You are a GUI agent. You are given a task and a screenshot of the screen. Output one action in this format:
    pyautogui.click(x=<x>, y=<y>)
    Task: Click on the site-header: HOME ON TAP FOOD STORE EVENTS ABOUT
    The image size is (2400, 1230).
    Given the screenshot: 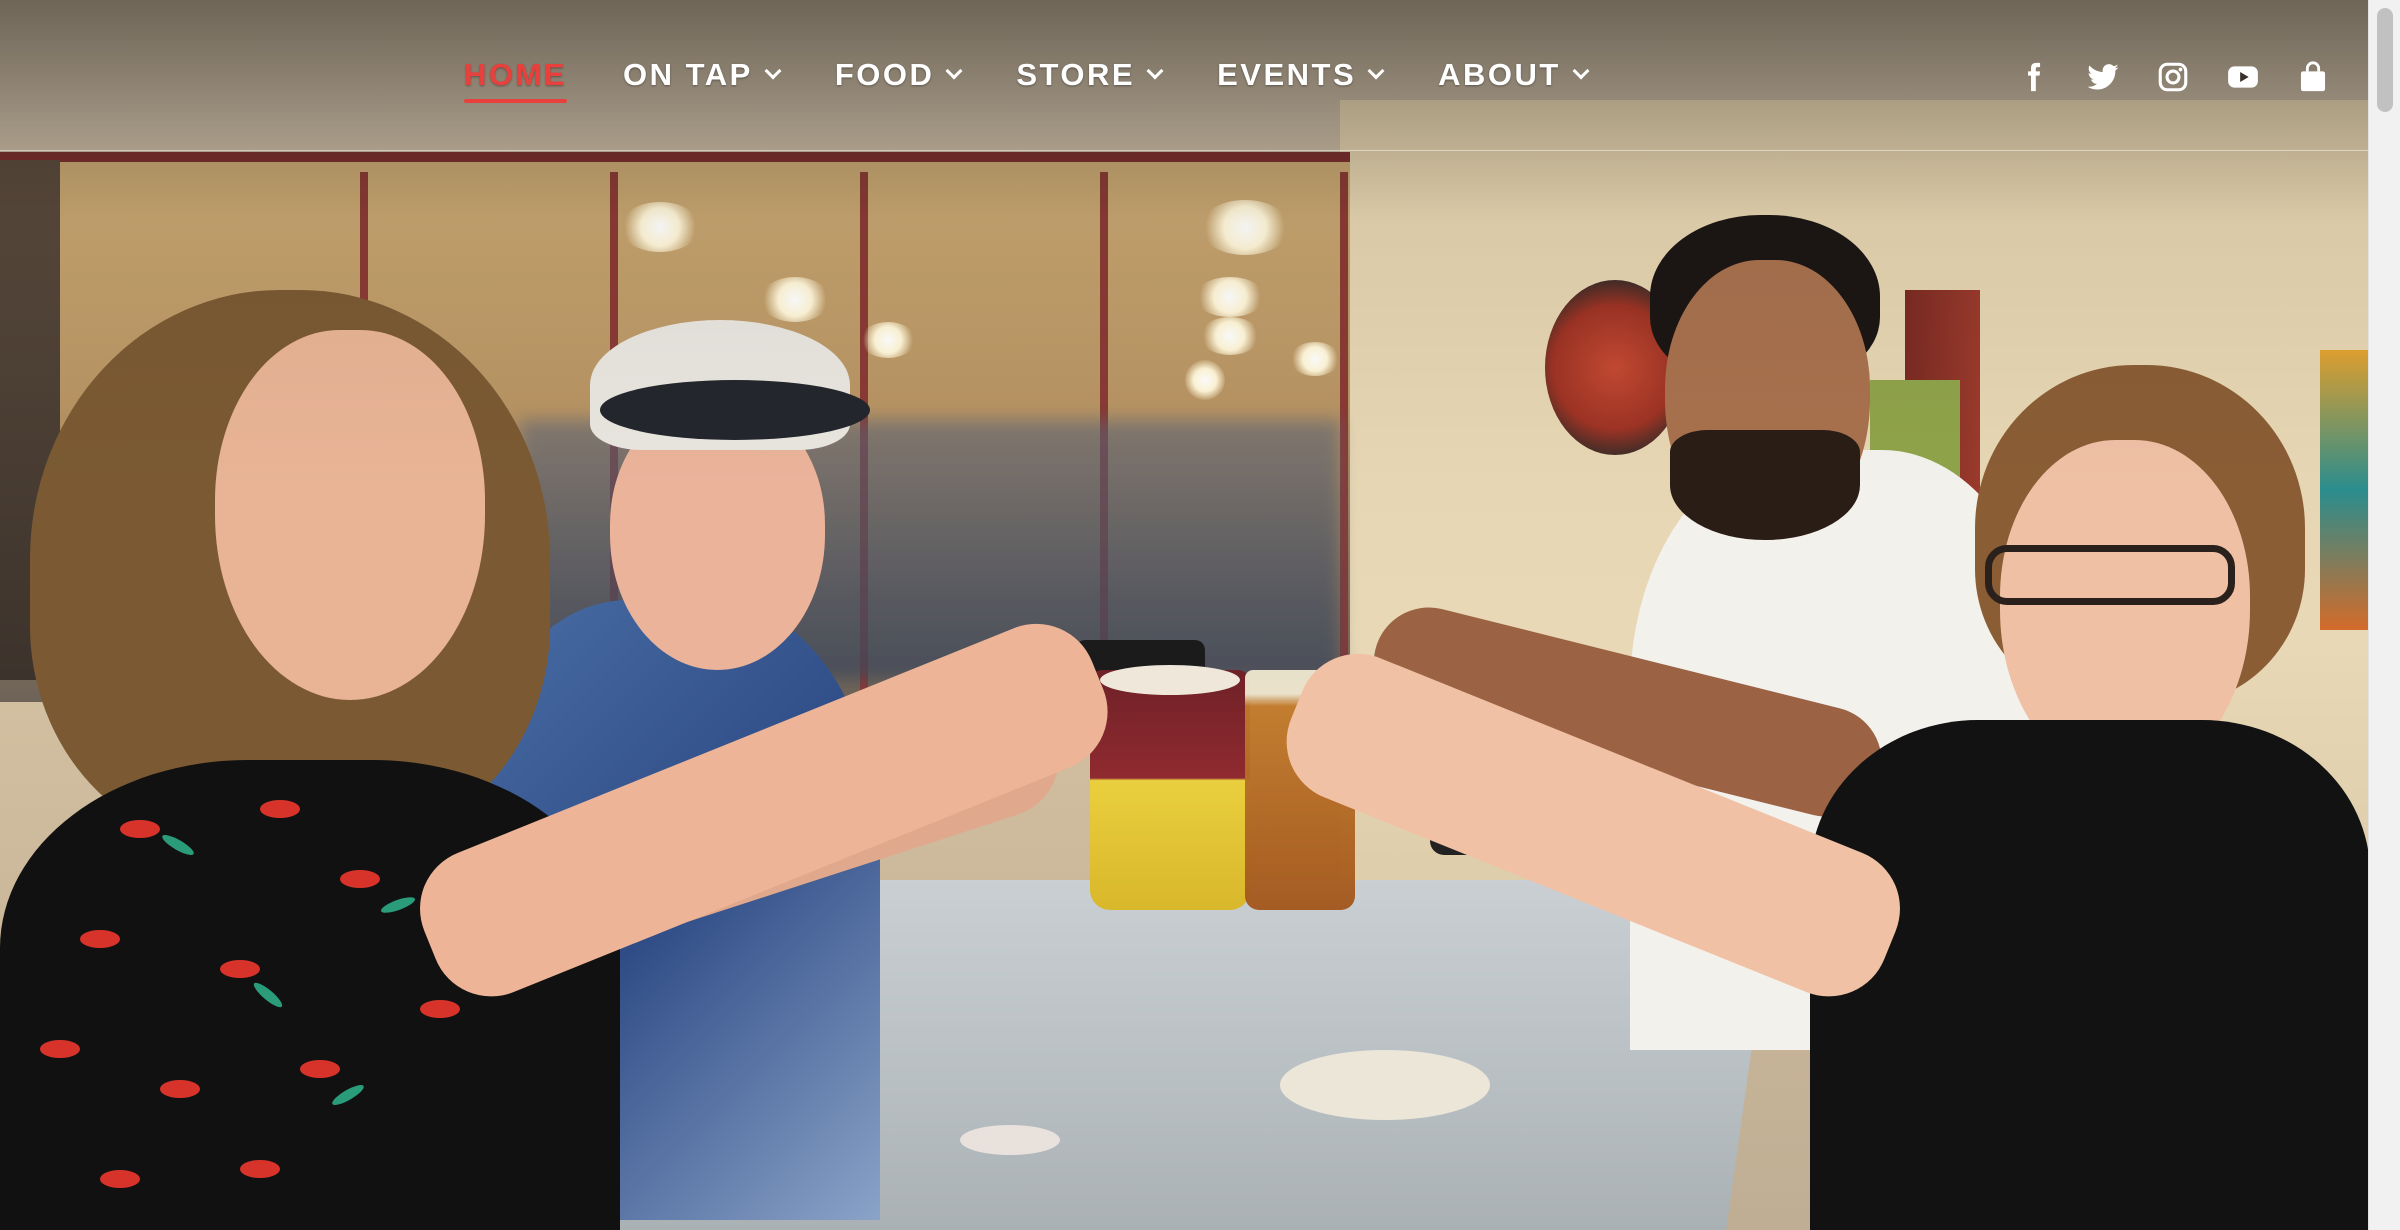 What is the action you would take?
    pyautogui.click(x=1184, y=75)
    